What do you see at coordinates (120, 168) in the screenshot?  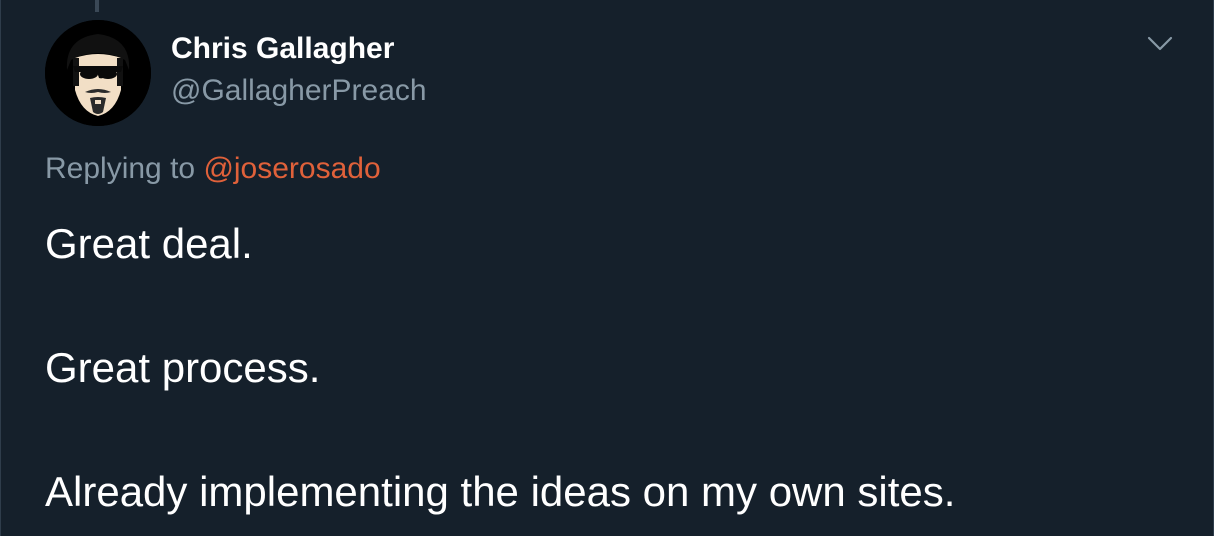 I see `replying-to-label: Replying to` at bounding box center [120, 168].